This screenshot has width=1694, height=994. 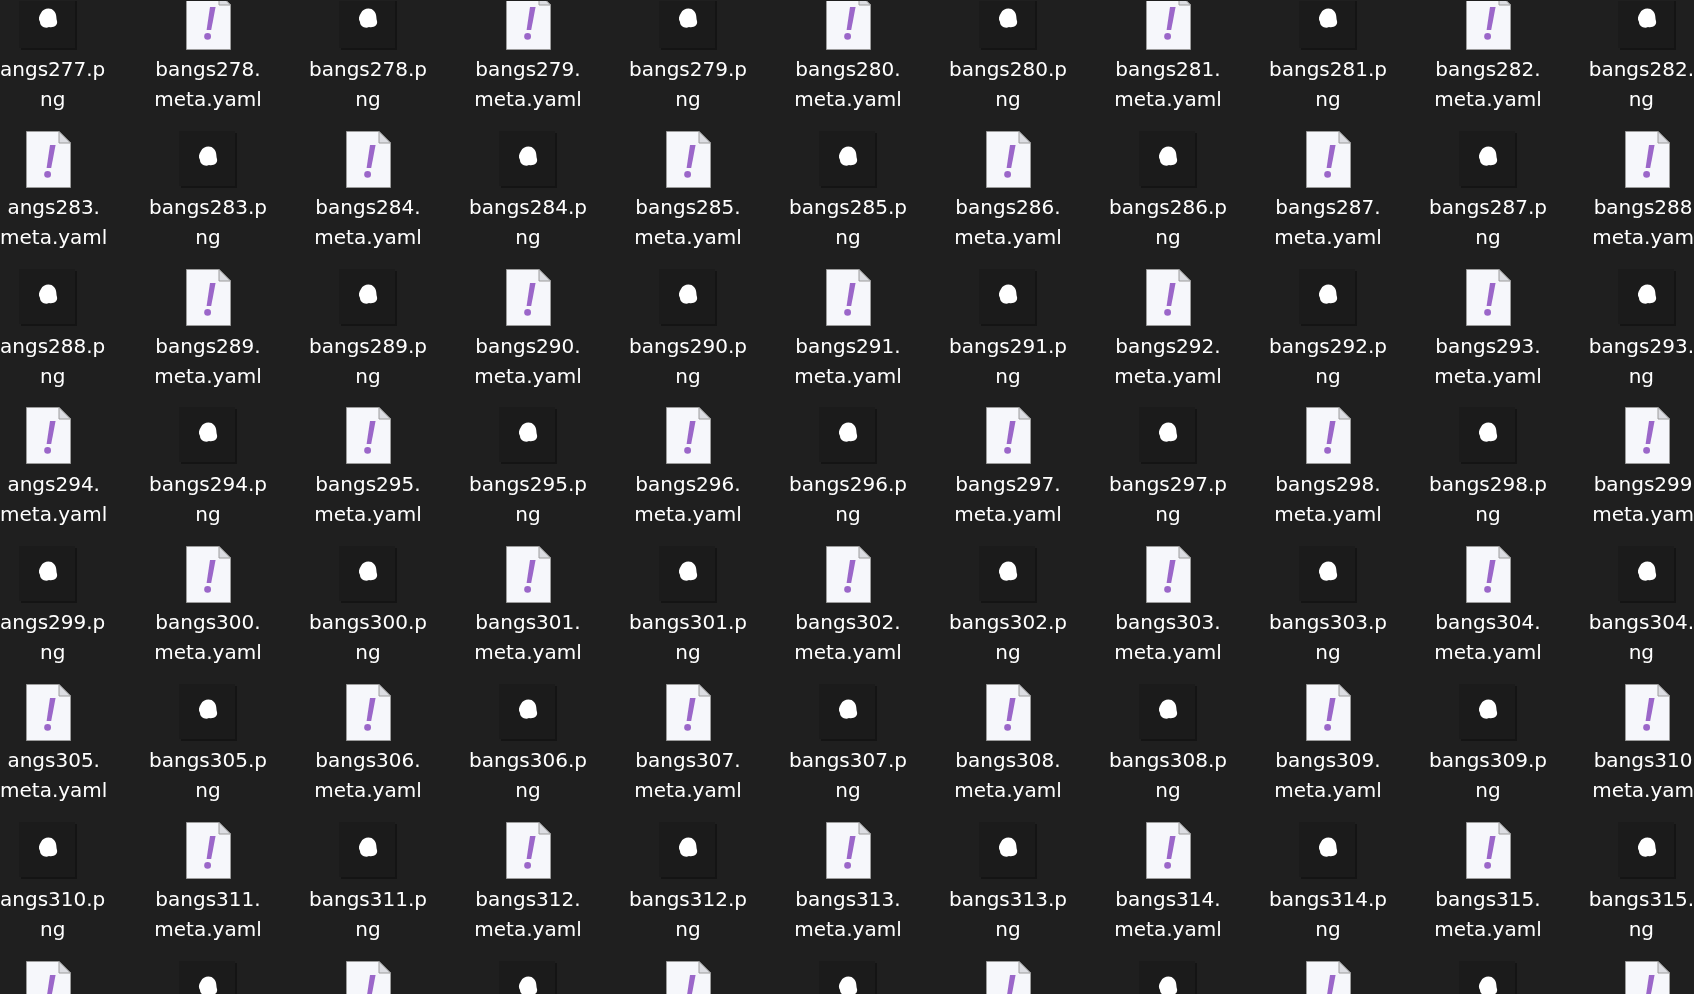 I want to click on file-name: bangs302.p ng, so click(x=1008, y=637).